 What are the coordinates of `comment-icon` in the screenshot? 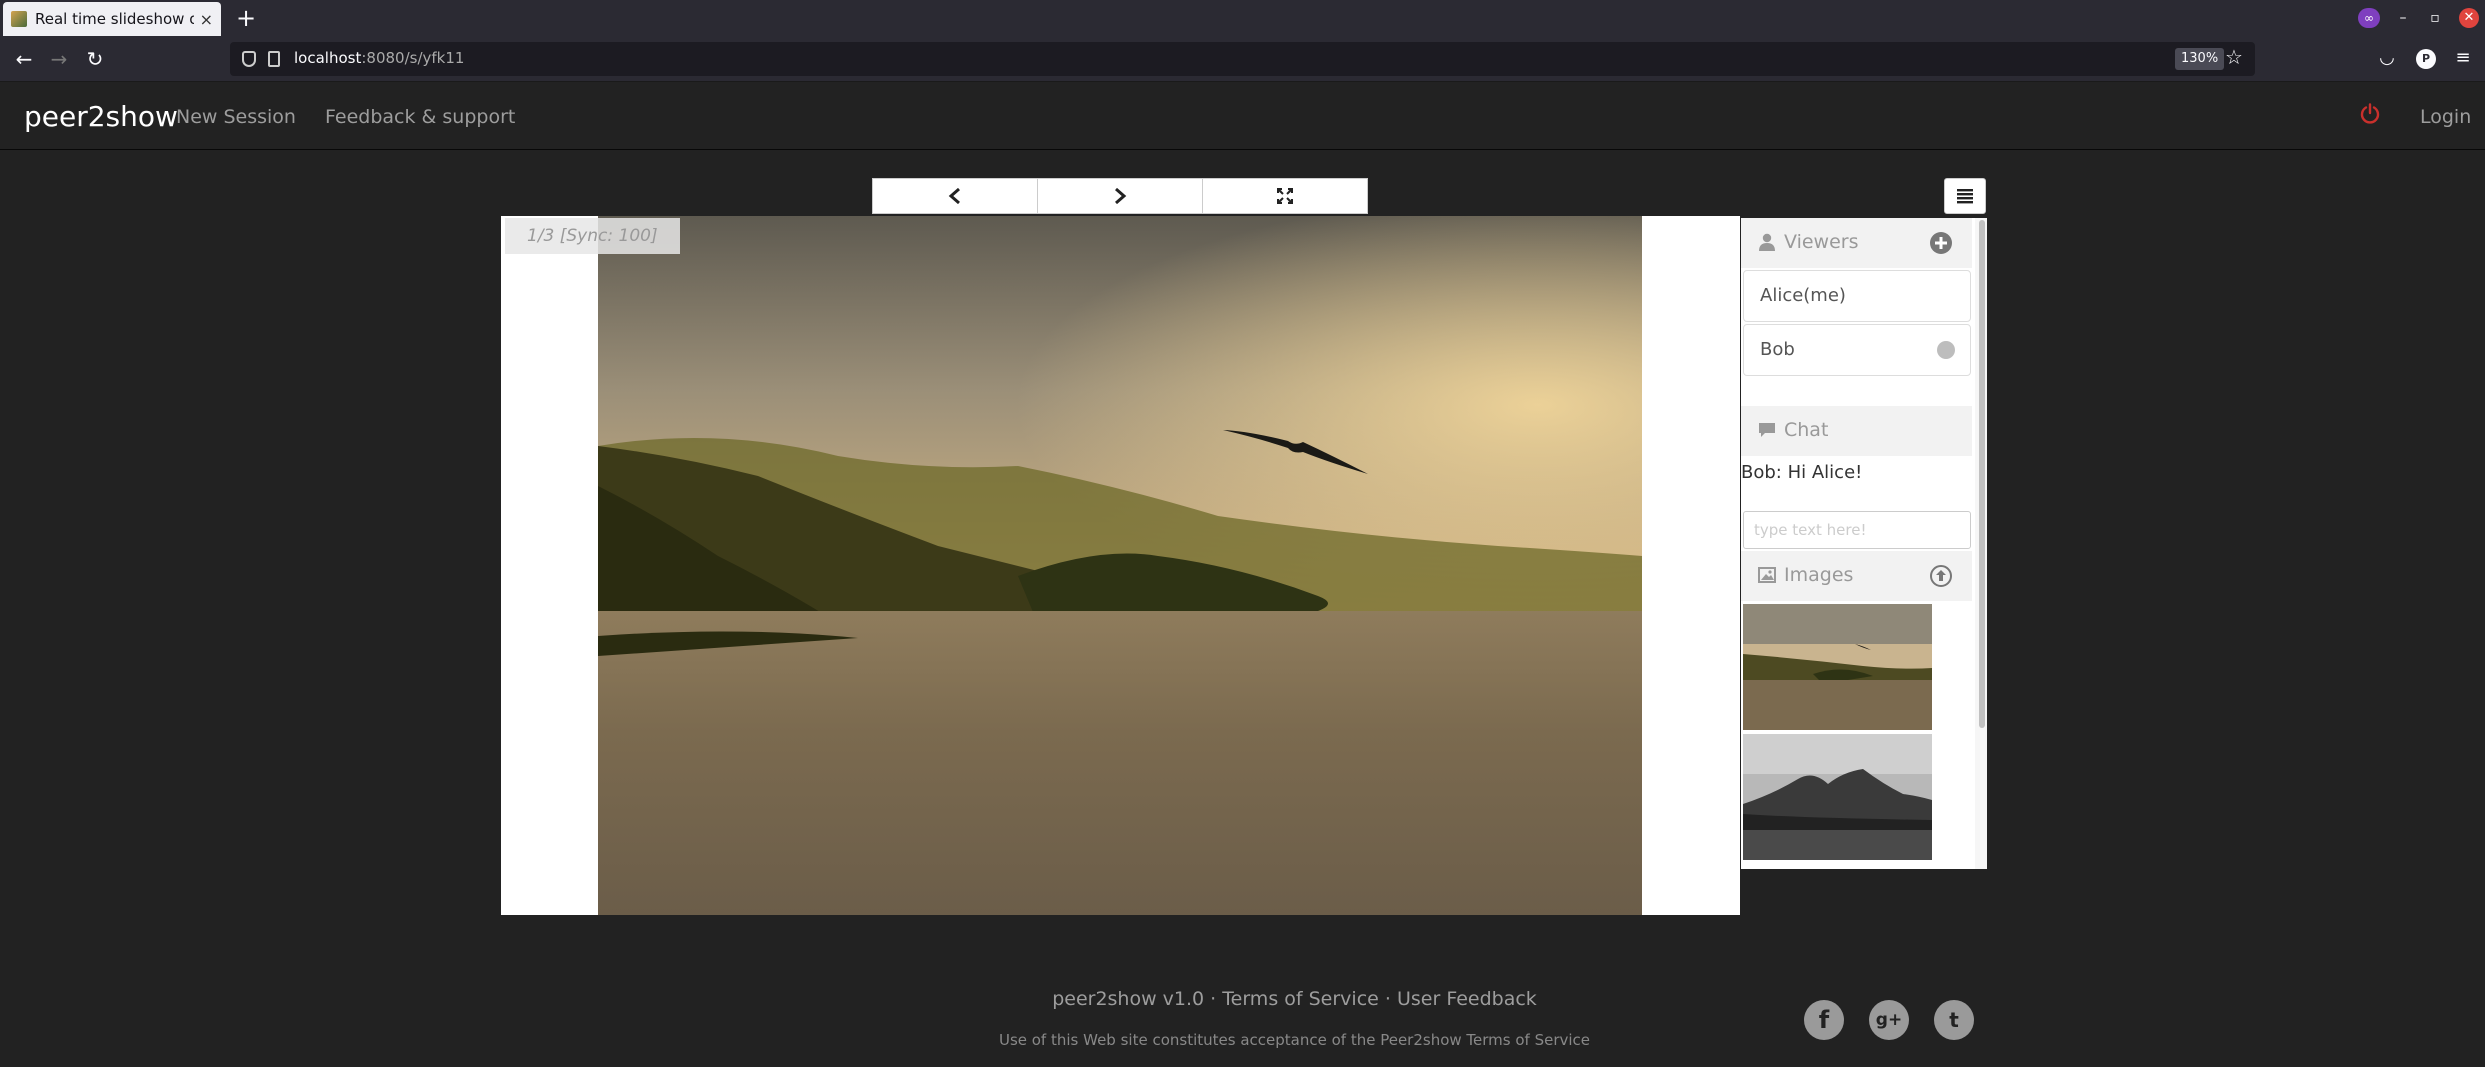 It's located at (1767, 430).